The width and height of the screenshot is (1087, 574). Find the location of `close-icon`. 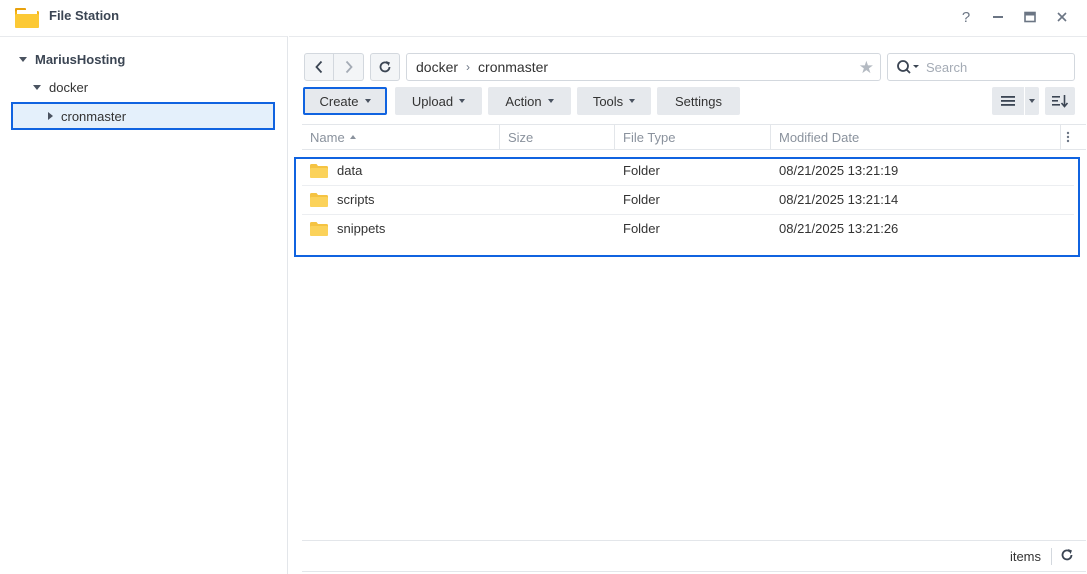

close-icon is located at coordinates (1062, 17).